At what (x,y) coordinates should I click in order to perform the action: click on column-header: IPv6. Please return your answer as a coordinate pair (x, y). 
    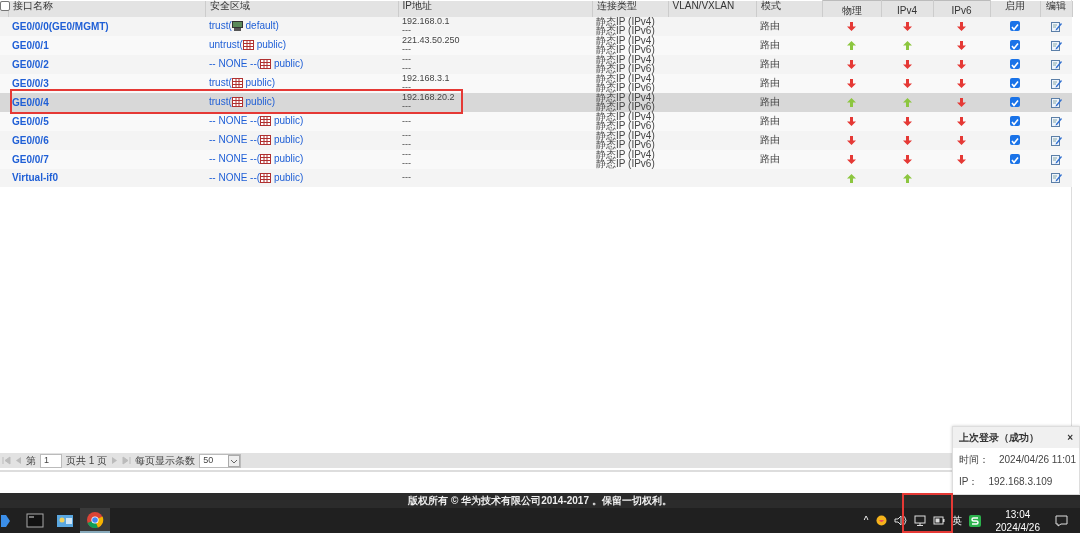
    Looking at the image, I should click on (961, 10).